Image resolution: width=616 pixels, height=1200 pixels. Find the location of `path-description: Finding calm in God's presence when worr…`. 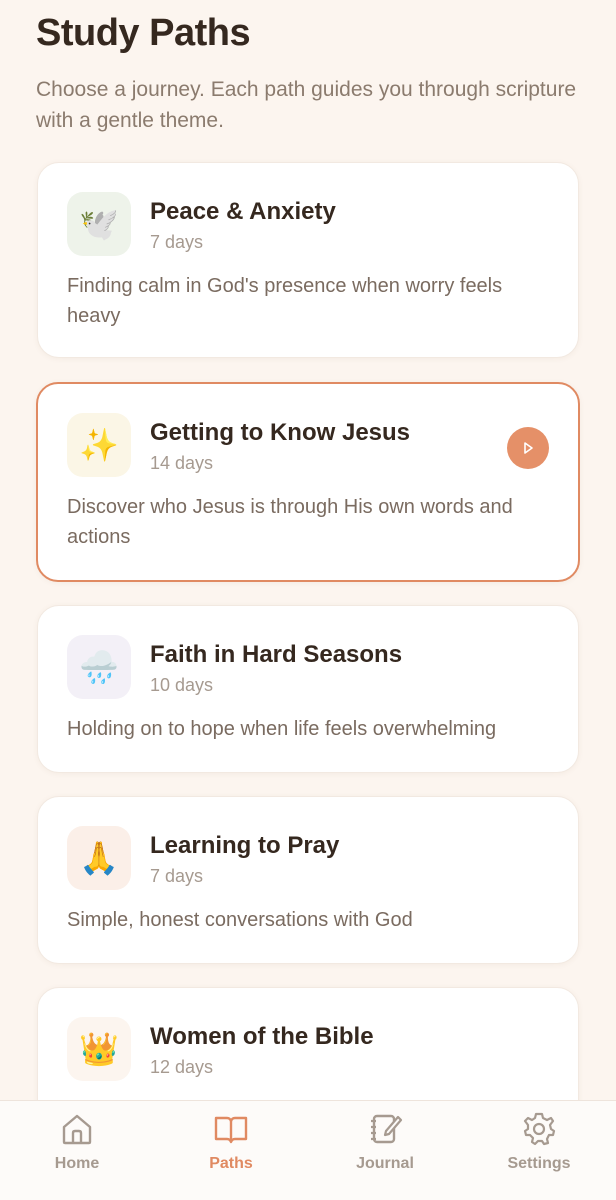

path-description: Finding calm in God's presence when worr… is located at coordinates (285, 301).